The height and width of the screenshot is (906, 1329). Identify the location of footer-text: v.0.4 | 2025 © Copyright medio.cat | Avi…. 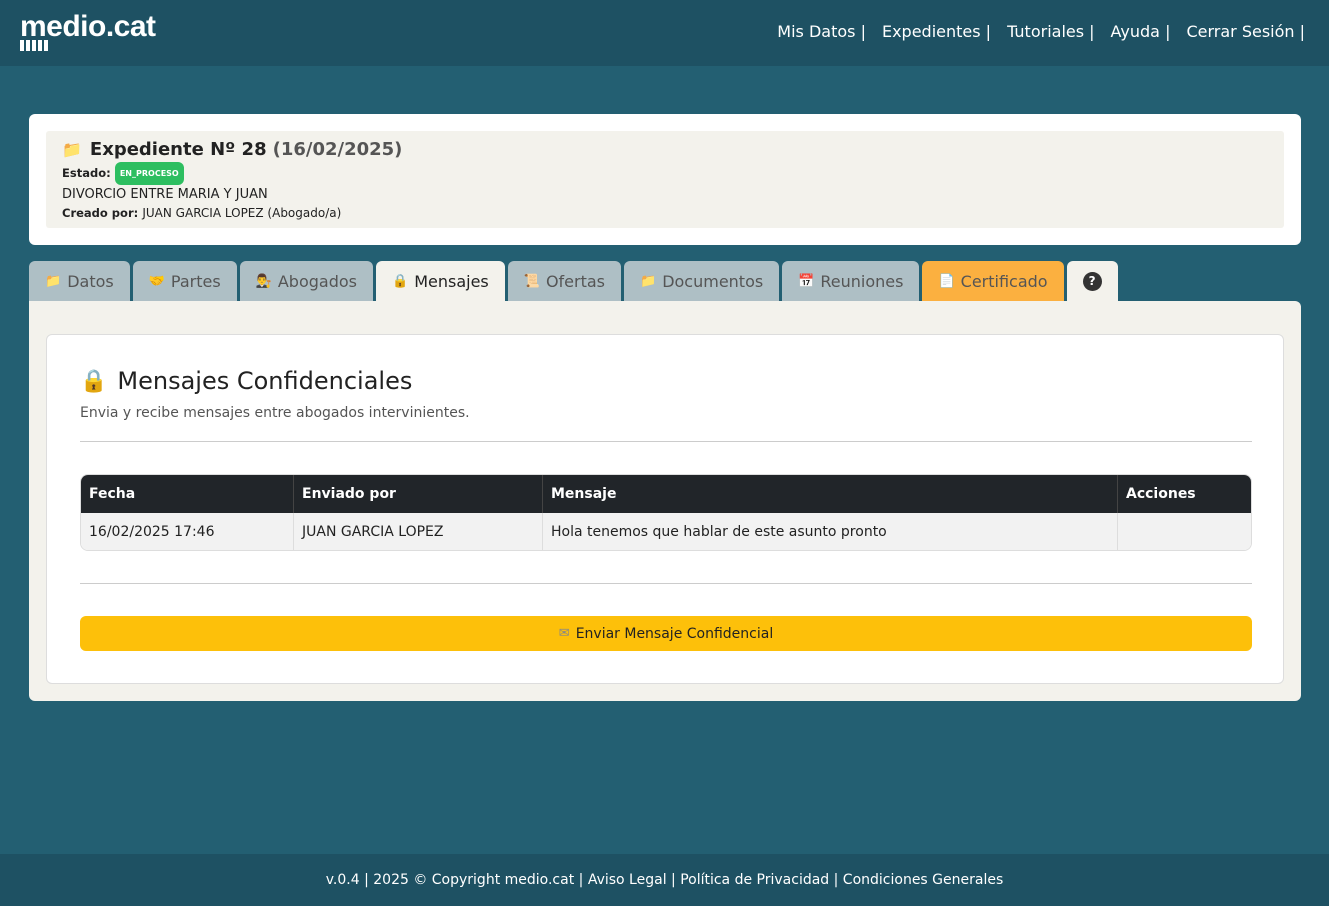
(664, 880).